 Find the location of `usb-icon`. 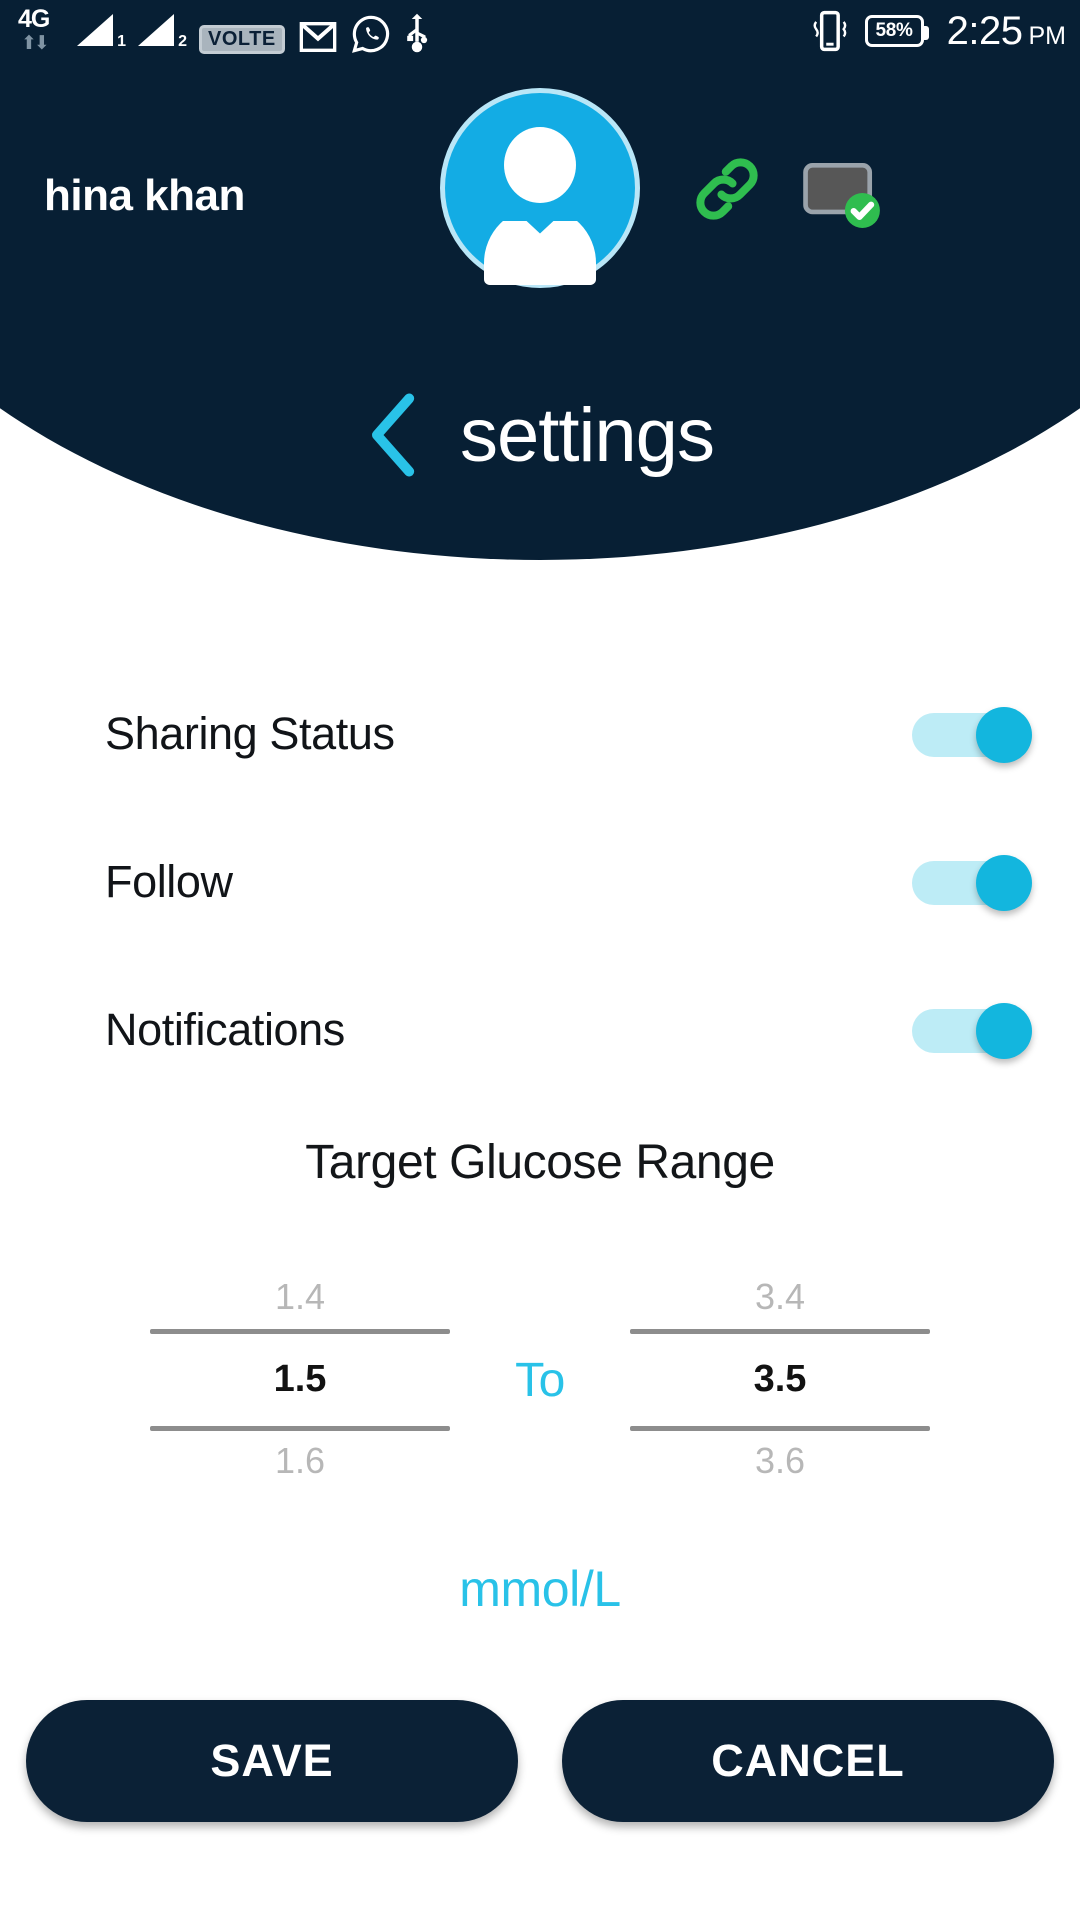

usb-icon is located at coordinates (416, 33).